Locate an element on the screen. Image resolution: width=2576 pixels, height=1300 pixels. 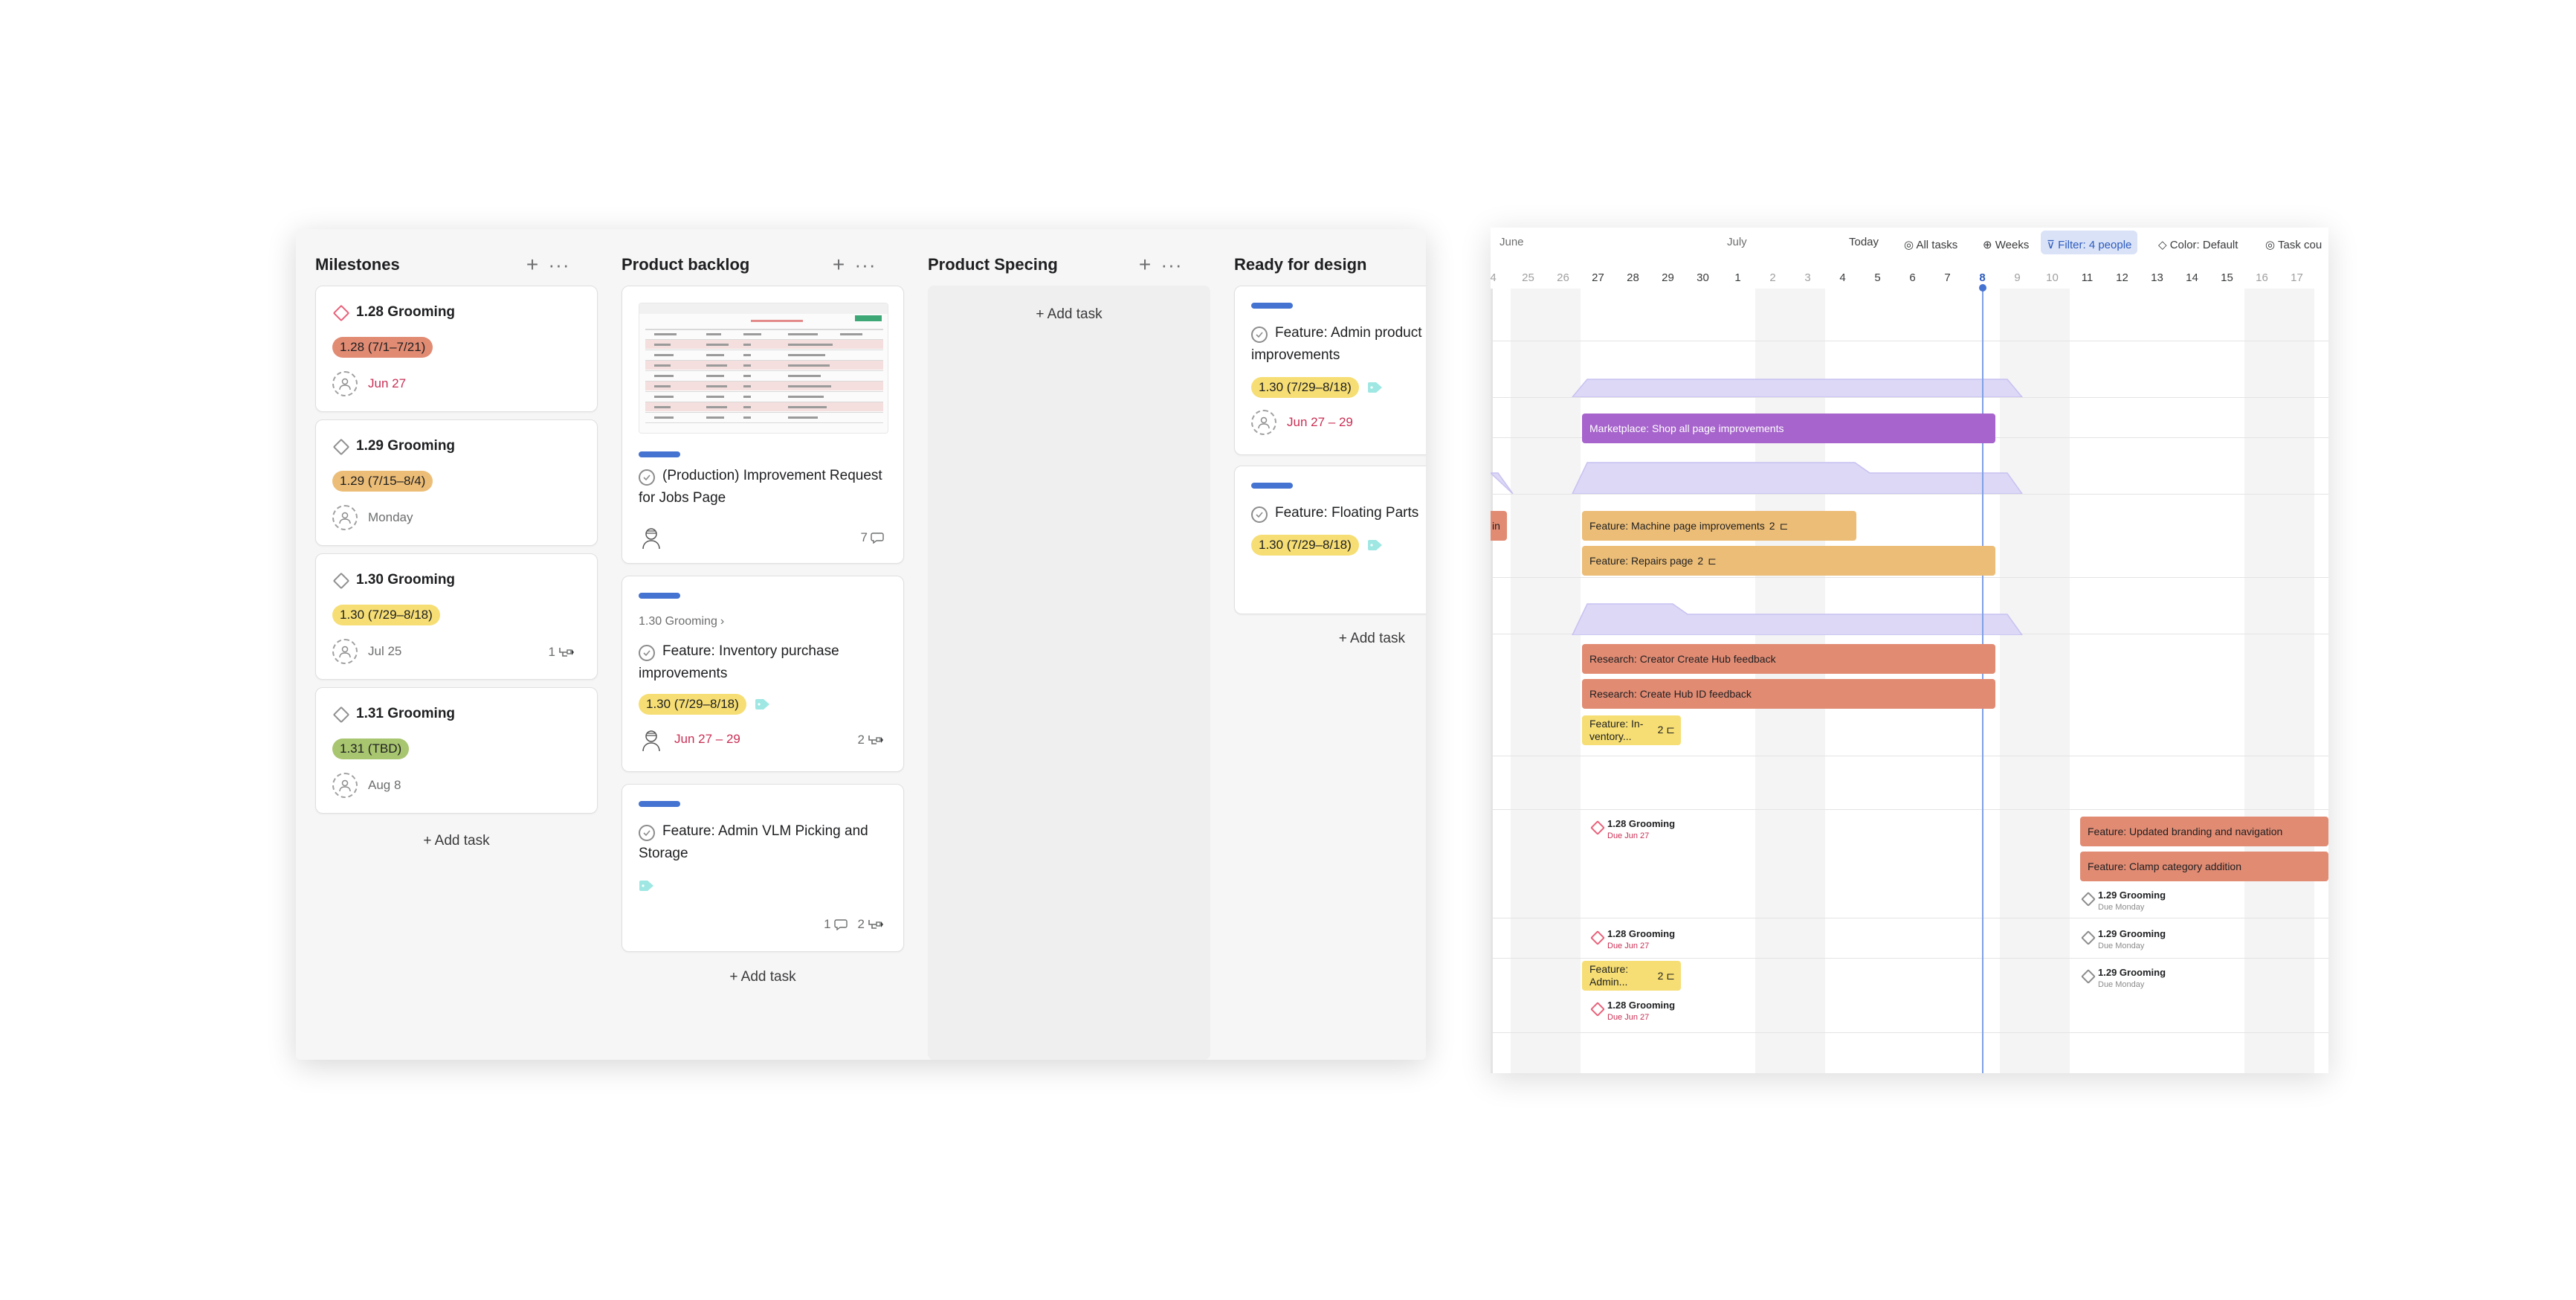
parent-task-link: 1.30 Grooming › is located at coordinates (681, 621).